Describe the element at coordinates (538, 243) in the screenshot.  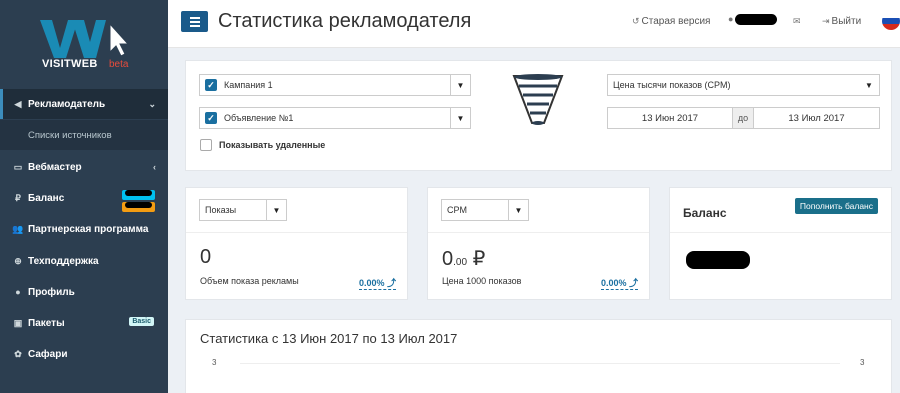
I see `cpm-card: CPM ▼ 0.00 ₽ Цена 1000 показов 0.00% ⤴` at that location.